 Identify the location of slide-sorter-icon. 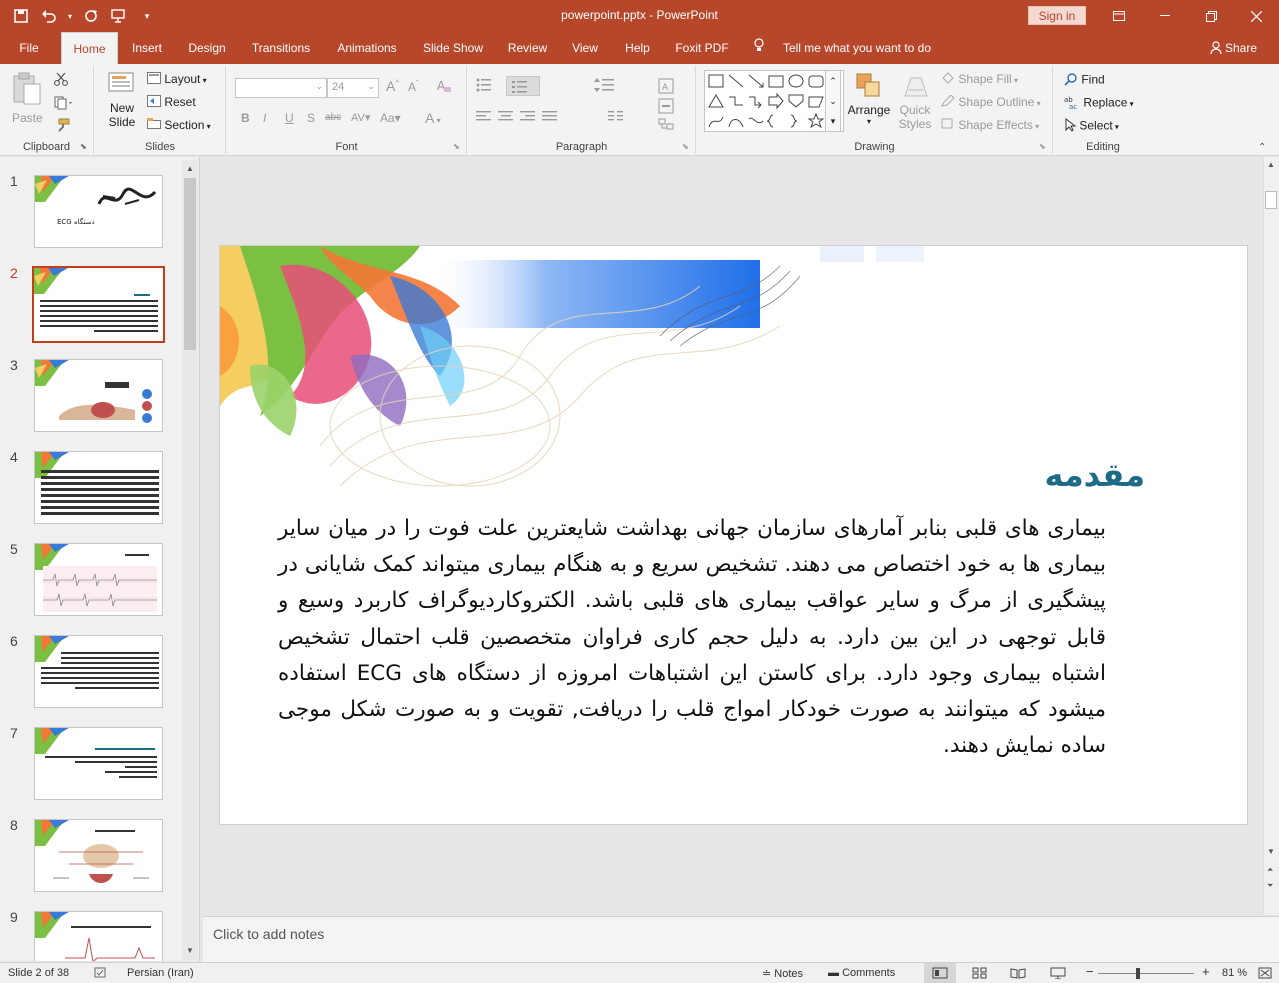
(980, 974).